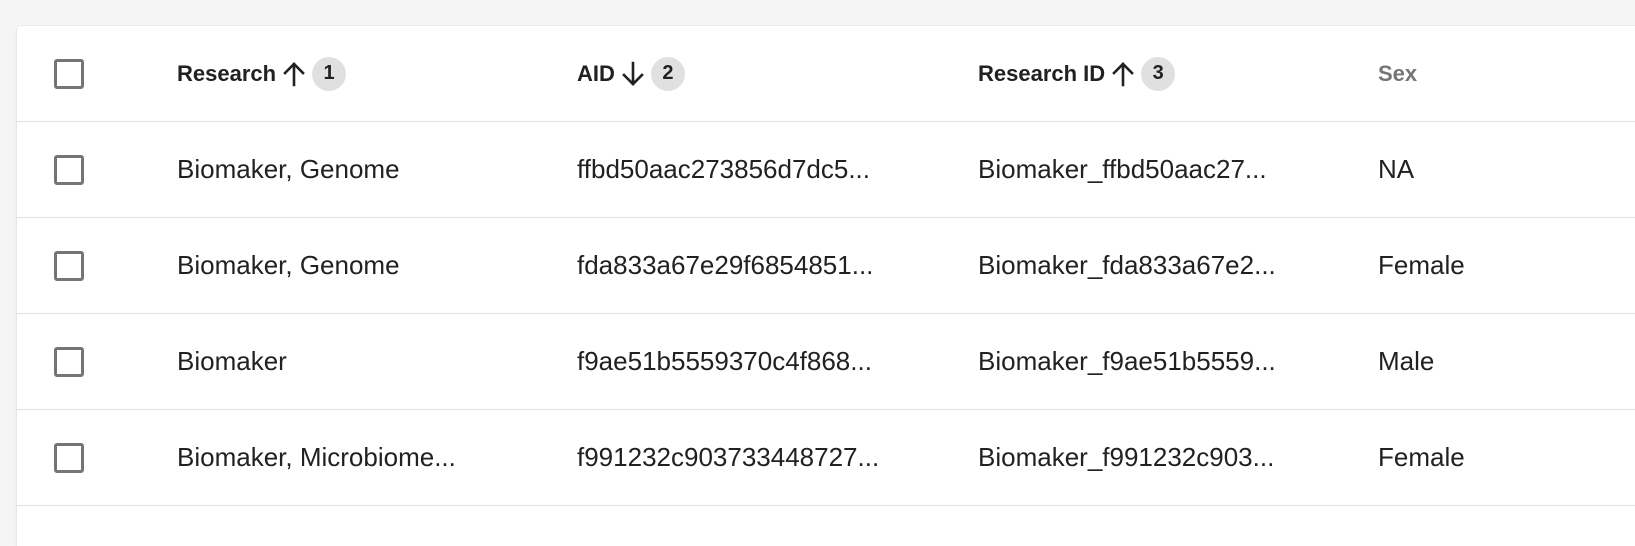 The image size is (1635, 546). What do you see at coordinates (1397, 74) in the screenshot?
I see `column-header-label: Sex` at bounding box center [1397, 74].